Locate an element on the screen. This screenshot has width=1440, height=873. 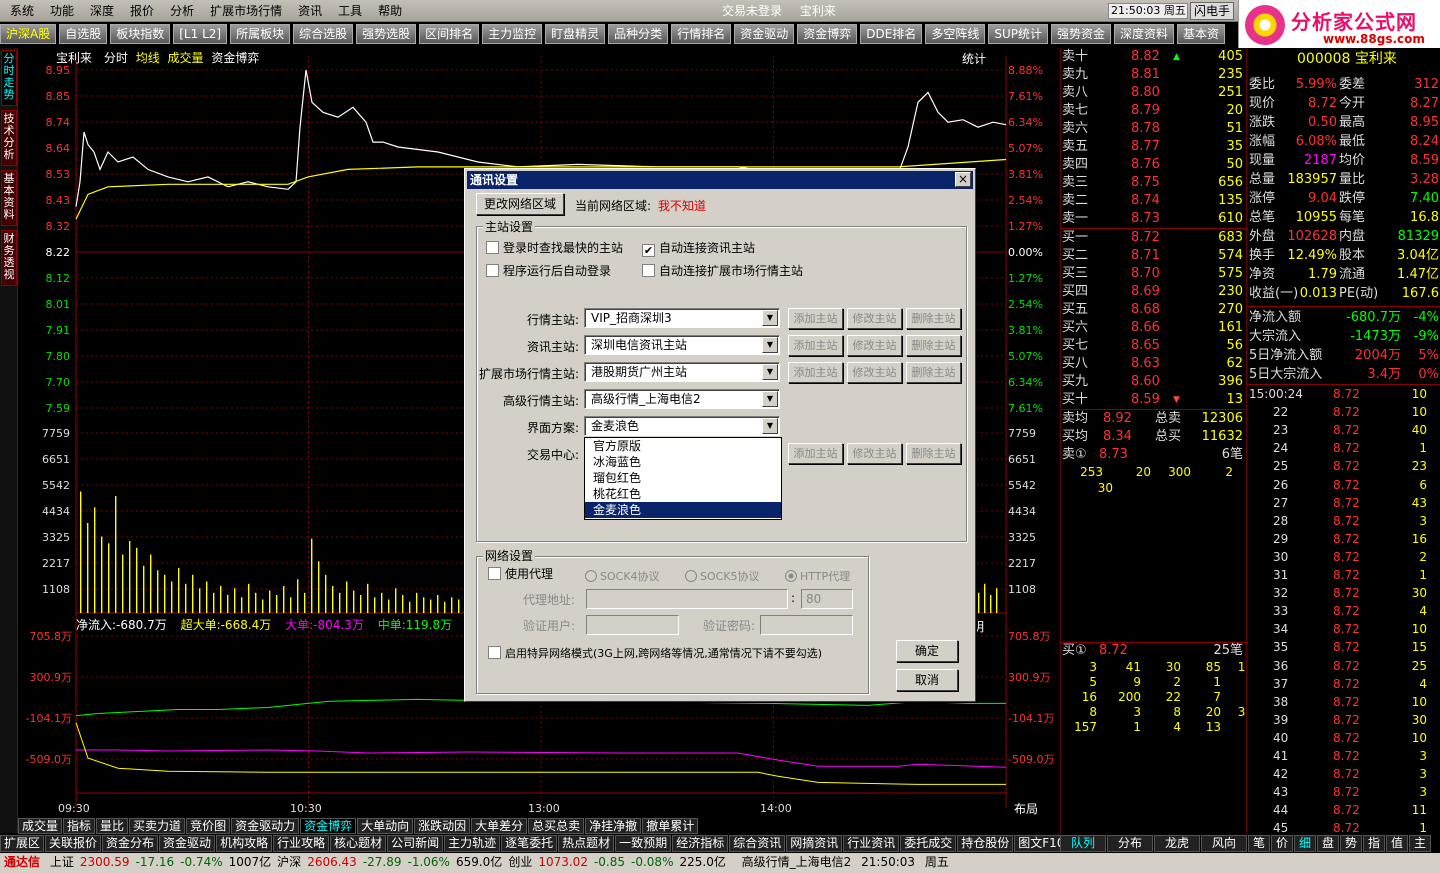
theme-option: 冰海蓝色 is located at coordinates (683, 462).